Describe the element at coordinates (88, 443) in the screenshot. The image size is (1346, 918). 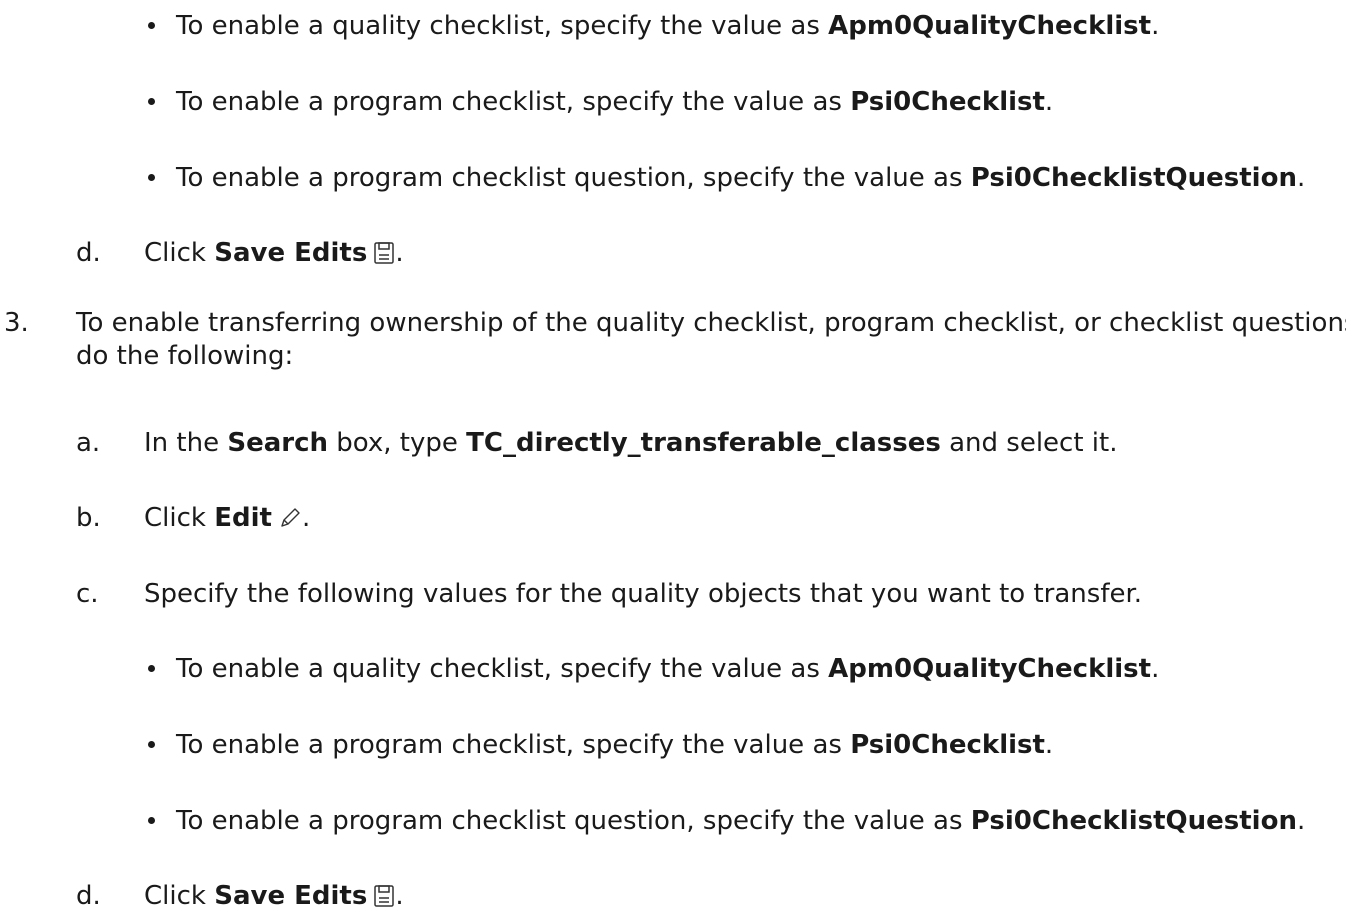
I see `step-marker: a.` at that location.